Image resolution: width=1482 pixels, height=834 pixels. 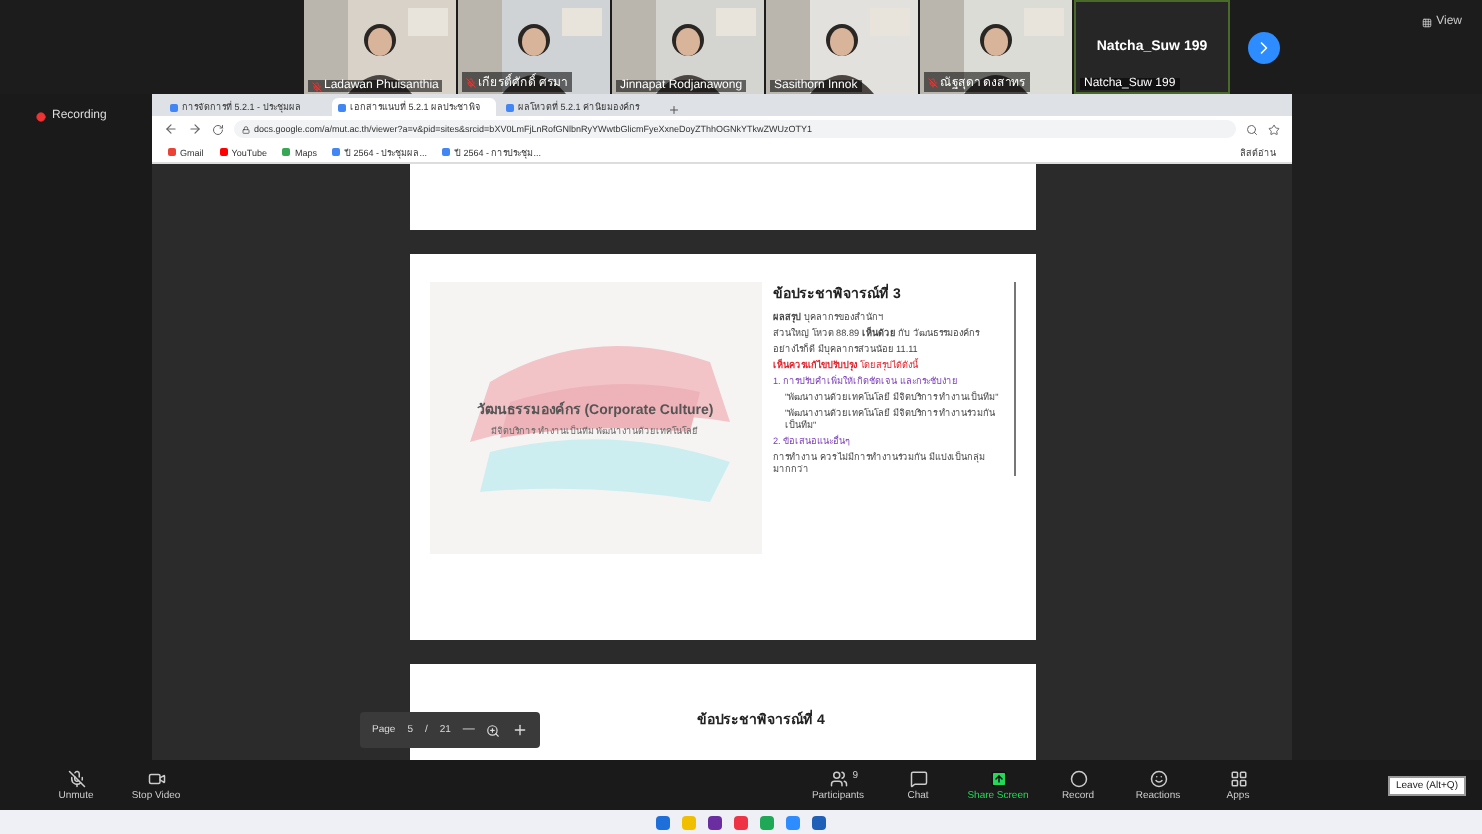 I want to click on mic-icon, so click(x=76, y=778).